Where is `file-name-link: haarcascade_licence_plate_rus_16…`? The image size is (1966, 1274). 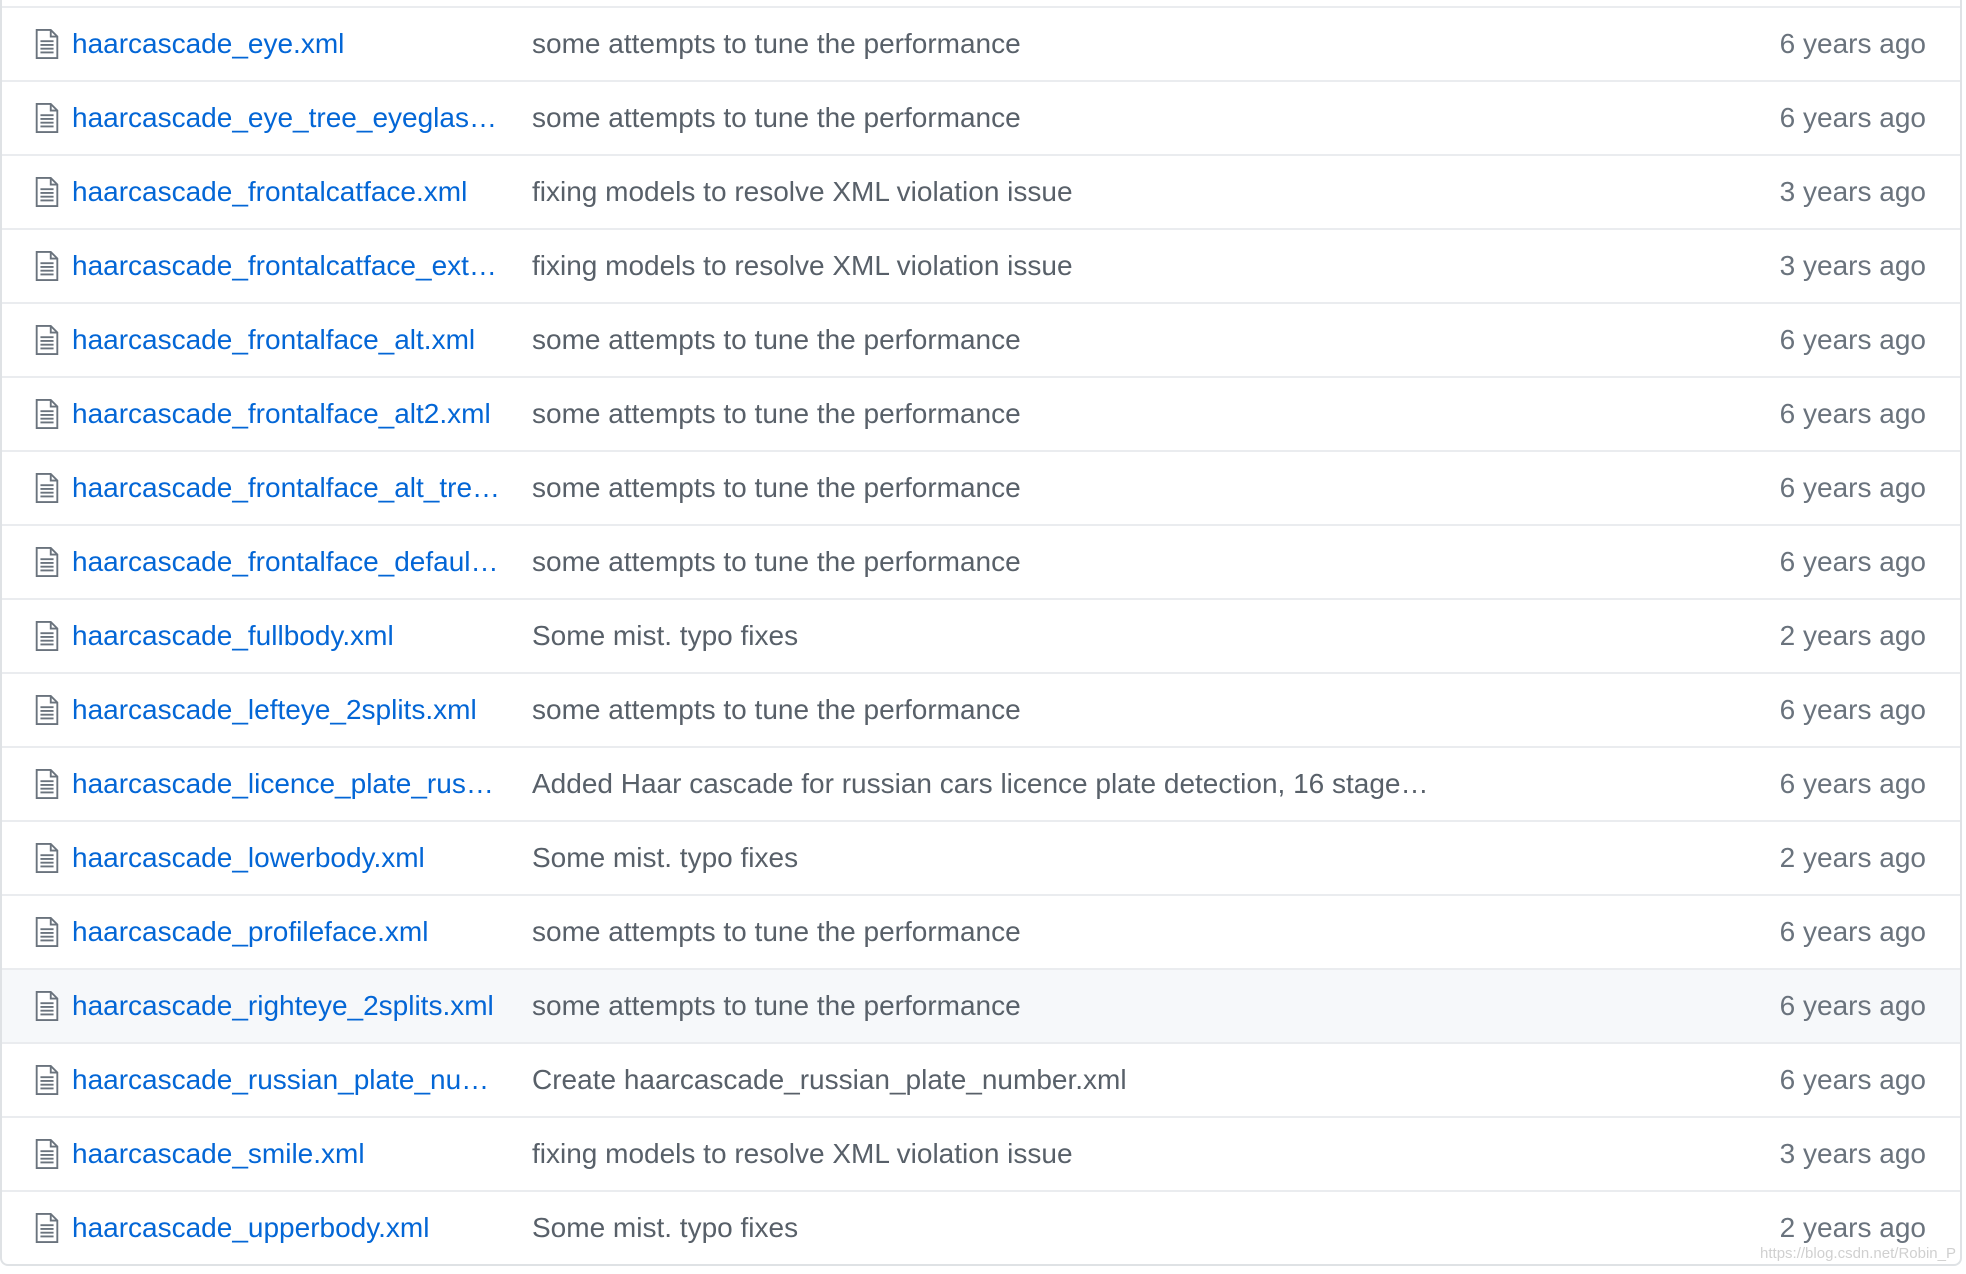
file-name-link: haarcascade_licence_plate_rus_16… is located at coordinates (302, 784).